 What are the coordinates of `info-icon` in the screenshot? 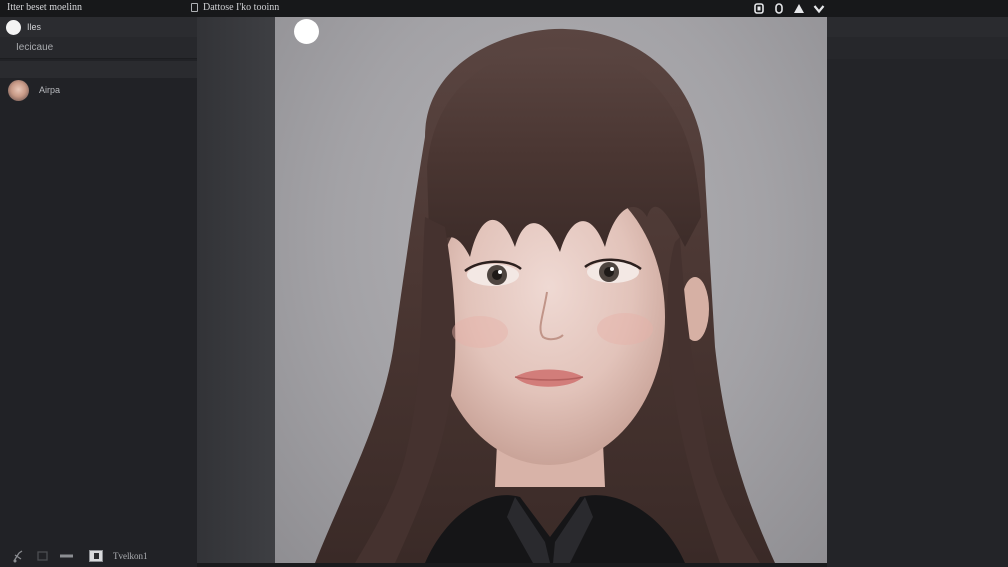 It's located at (779, 8).